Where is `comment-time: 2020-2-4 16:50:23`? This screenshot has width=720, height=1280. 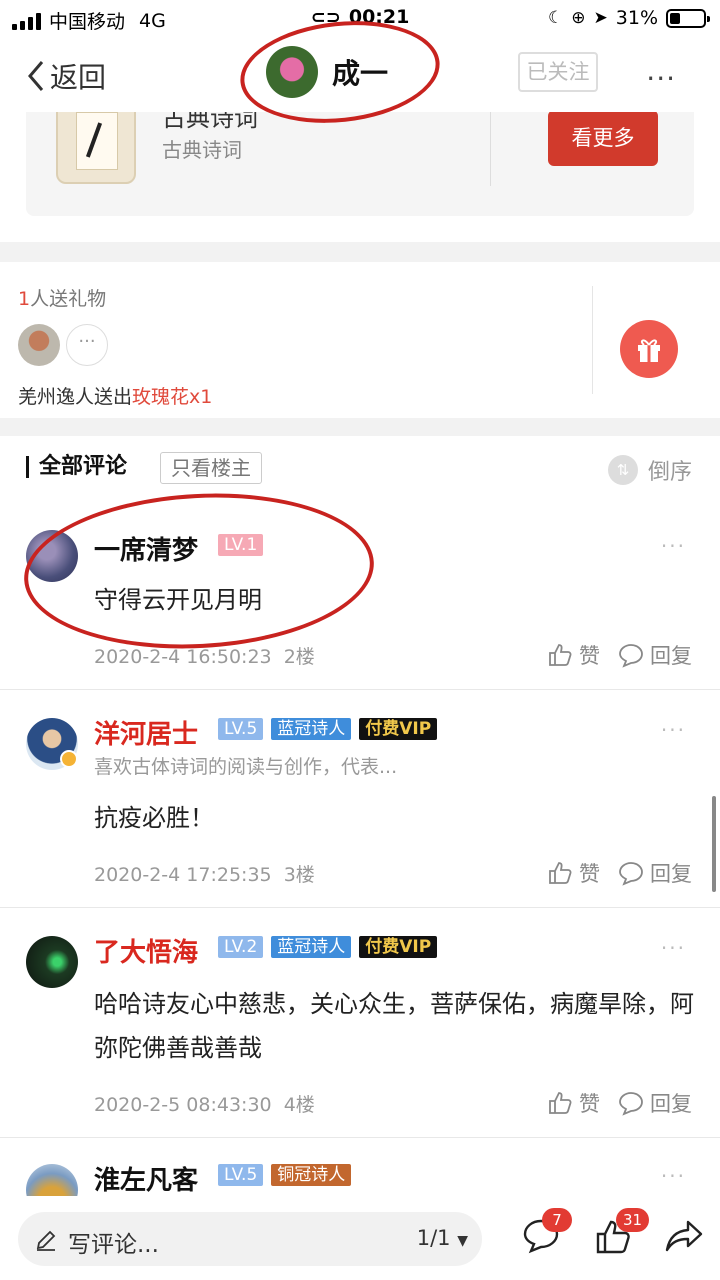
comment-time: 2020-2-4 16:50:23 is located at coordinates (183, 657).